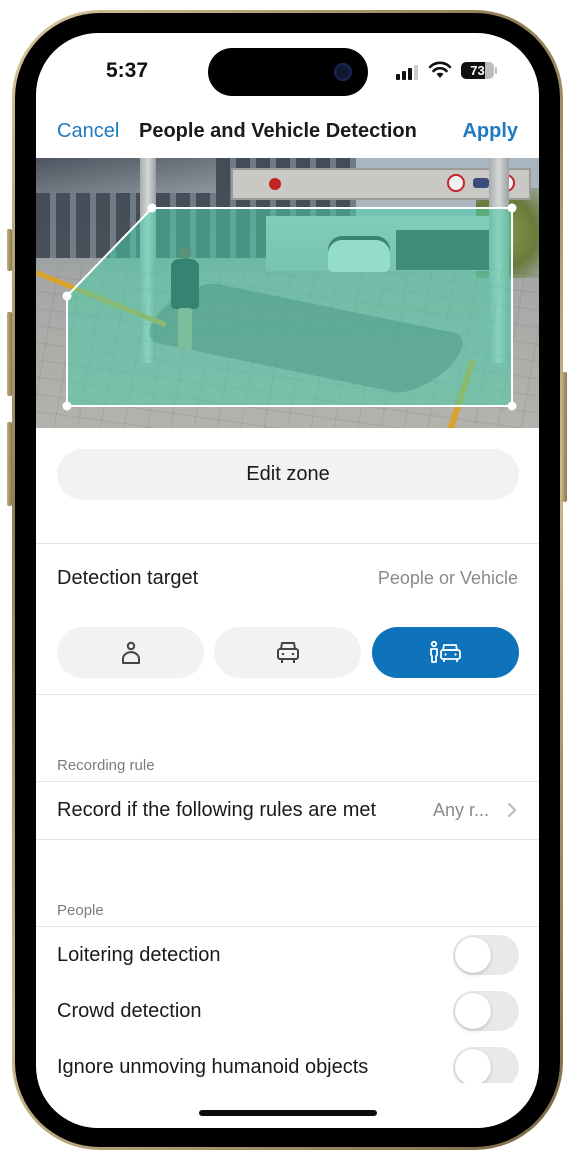 Image resolution: width=573 pixels, height=1160 pixels. I want to click on action-button, so click(9, 250).